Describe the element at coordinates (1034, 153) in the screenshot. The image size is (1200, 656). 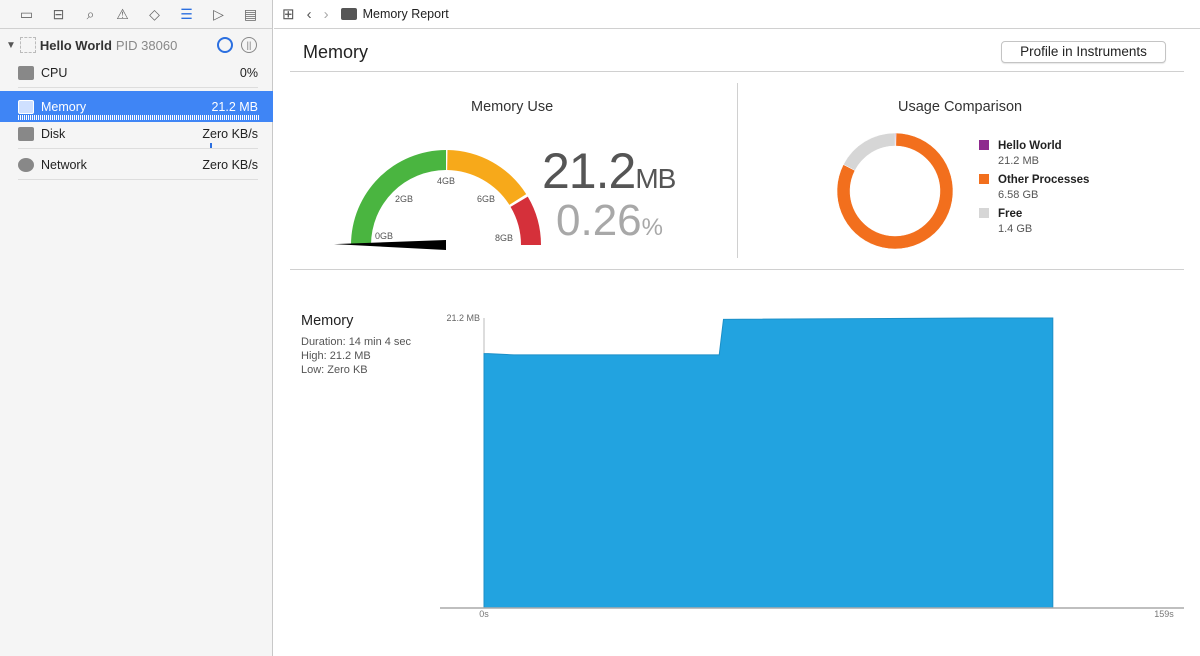
I see `legend-item: Hello World 21.2 MB` at that location.